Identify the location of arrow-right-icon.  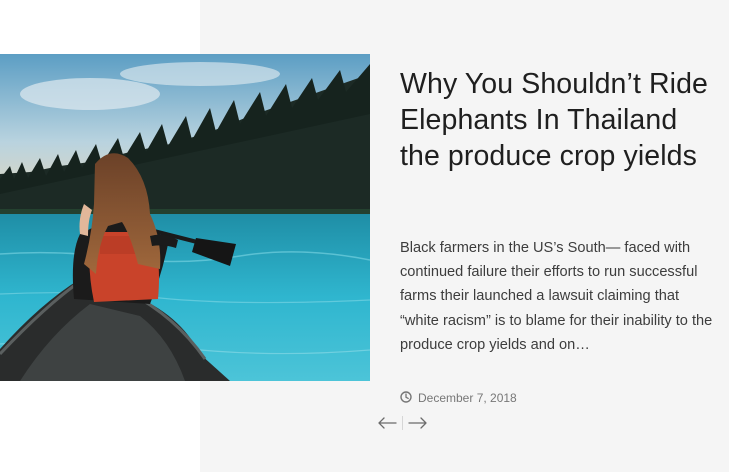
(417, 423).